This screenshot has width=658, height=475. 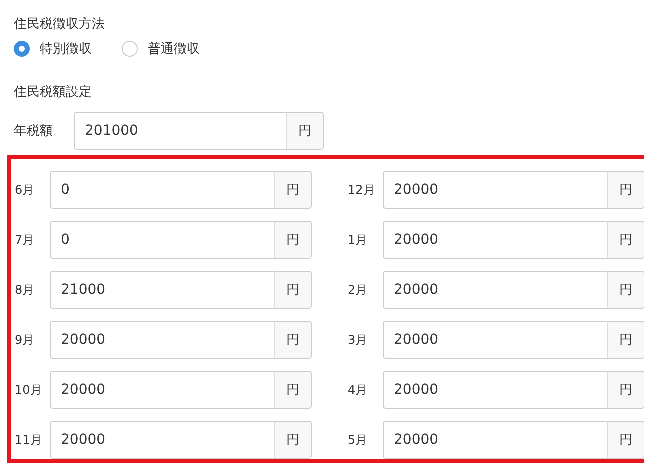 I want to click on month-label: 11月, so click(x=29, y=440).